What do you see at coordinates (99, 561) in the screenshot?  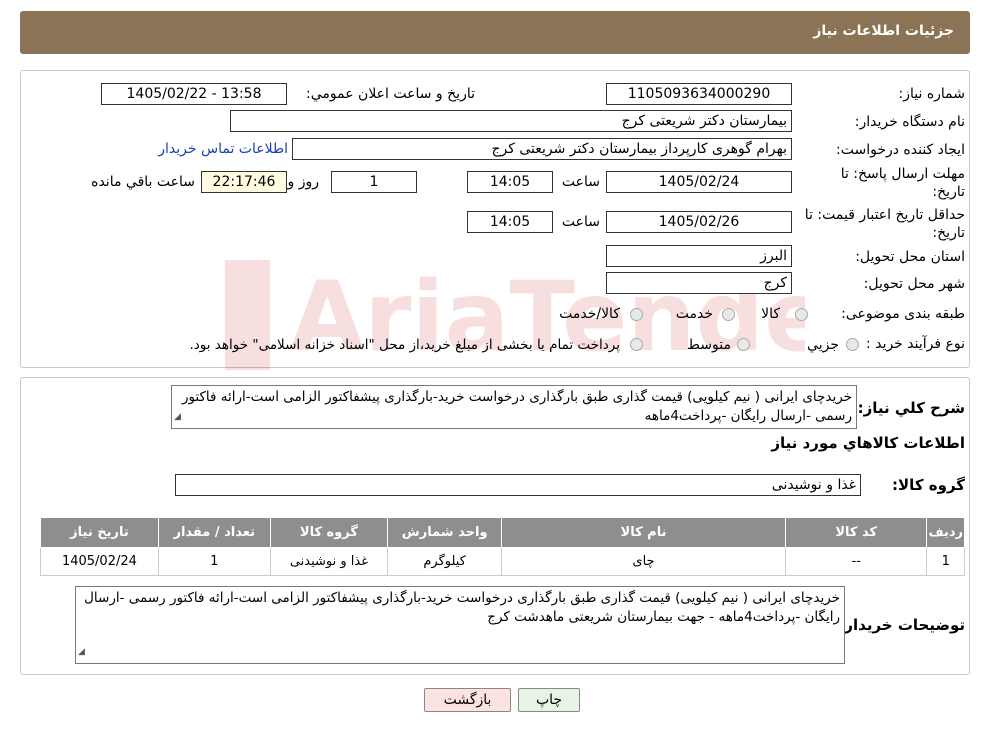 I see `cell-need-date: 1405/02/24` at bounding box center [99, 561].